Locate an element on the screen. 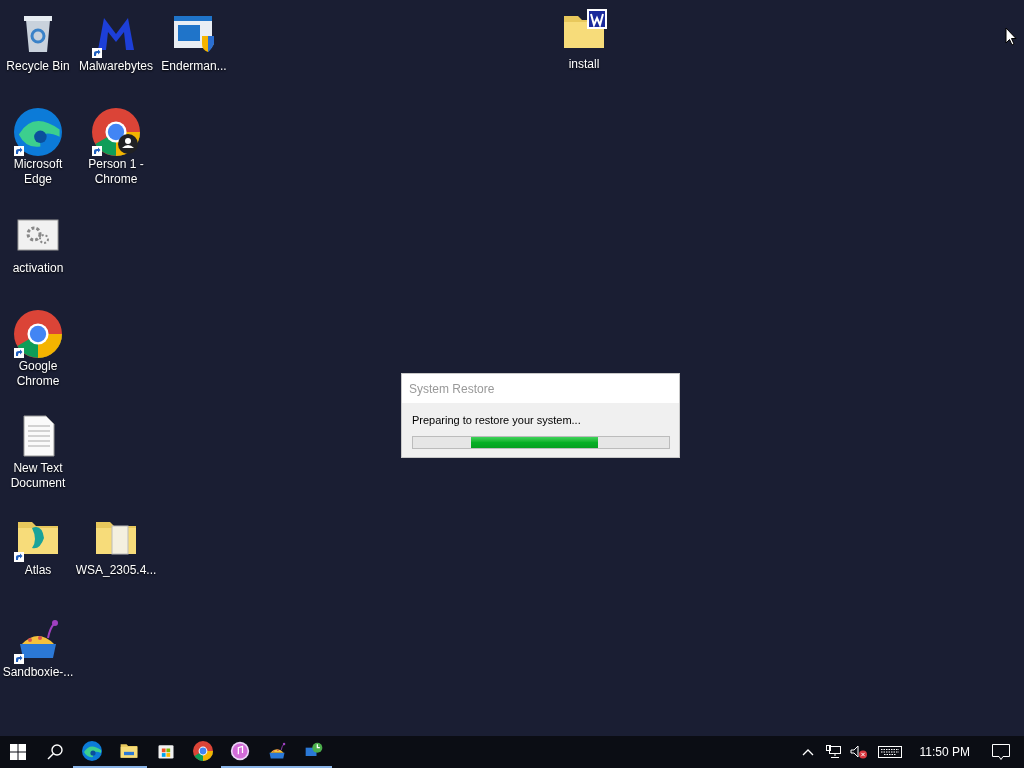 The image size is (1024, 768). window-title: System Restore is located at coordinates (452, 389).